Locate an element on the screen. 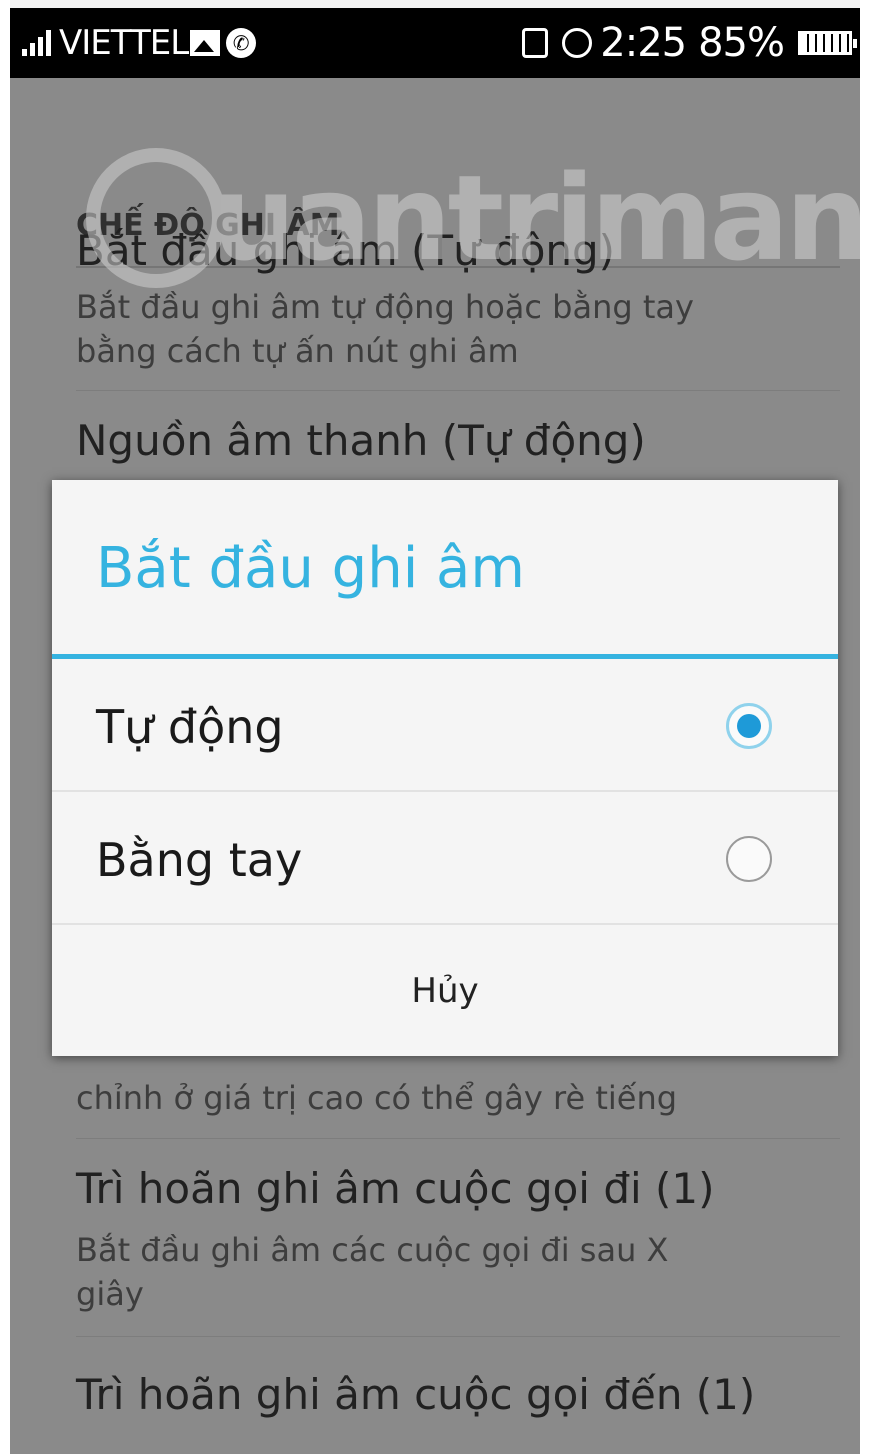  bulb-logo-icon is located at coordinates (156, 218).